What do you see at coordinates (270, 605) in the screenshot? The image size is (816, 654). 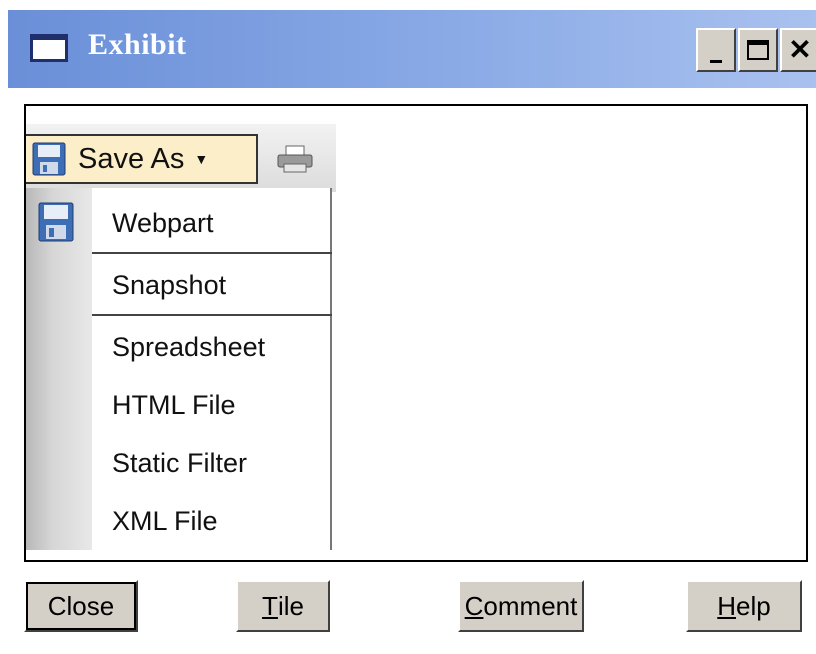 I see `tile-mnemonic: T` at bounding box center [270, 605].